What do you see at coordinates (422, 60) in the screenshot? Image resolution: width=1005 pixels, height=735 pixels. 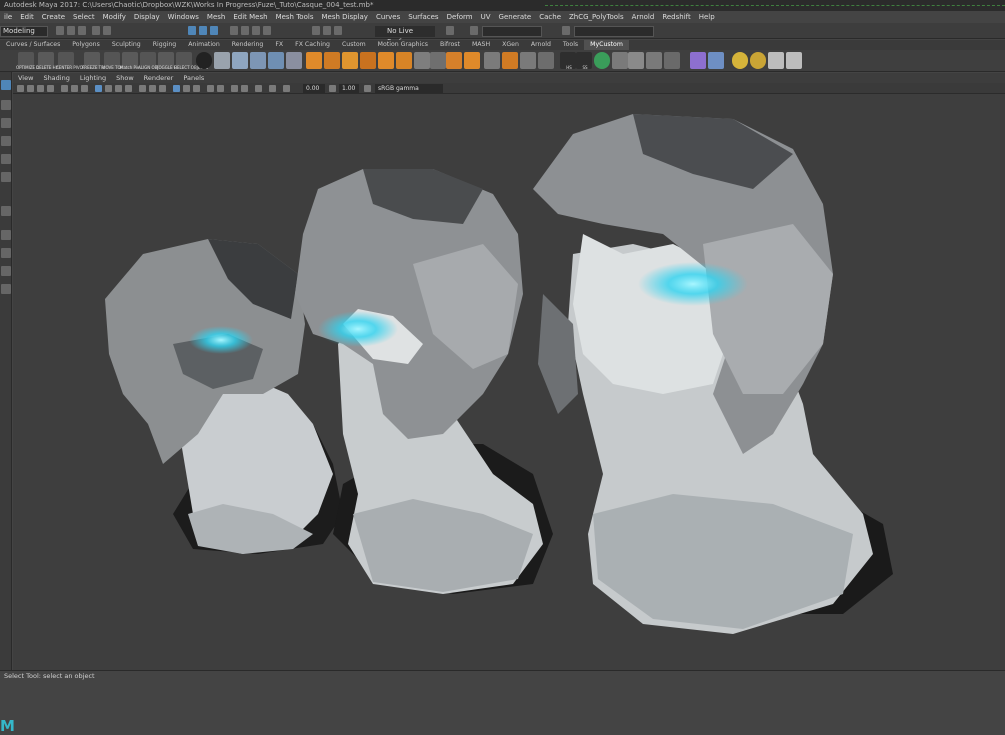 I see `bevel-icon` at bounding box center [422, 60].